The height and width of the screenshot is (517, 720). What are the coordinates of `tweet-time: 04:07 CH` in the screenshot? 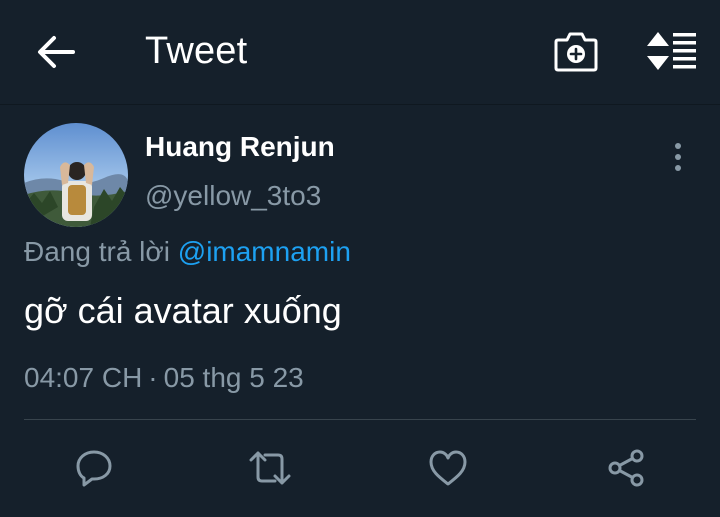 It's located at (83, 377).